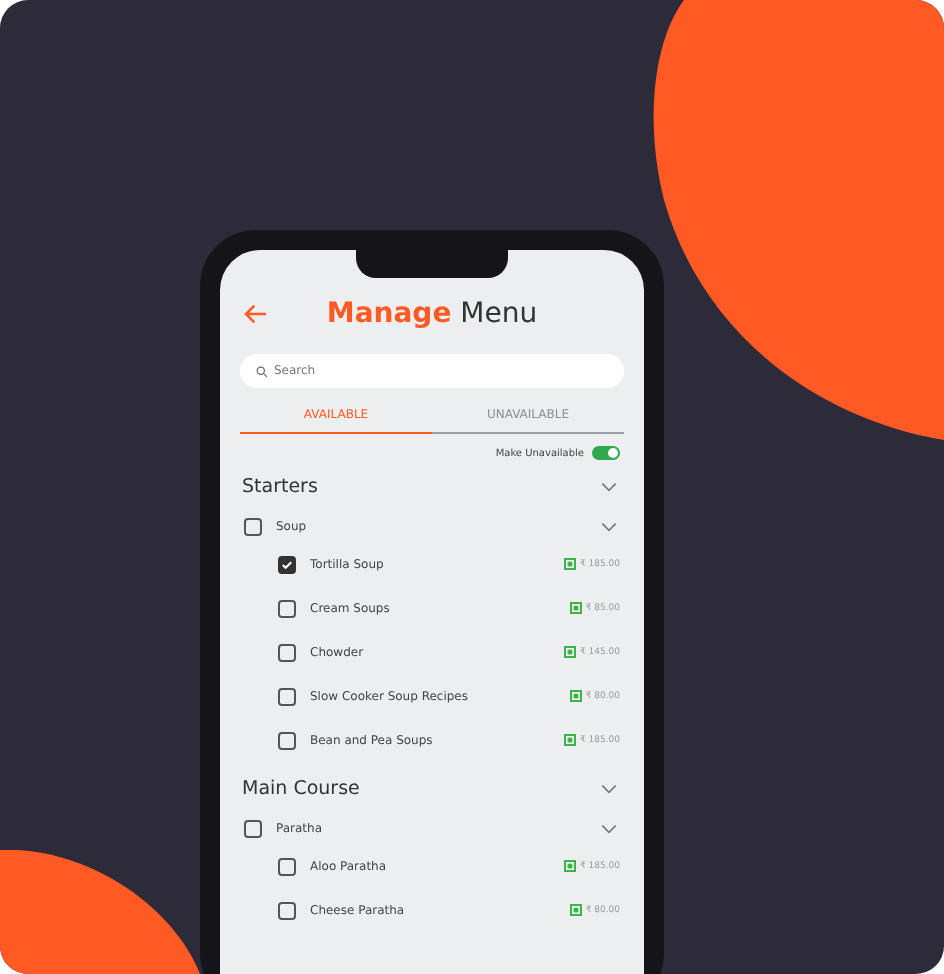 Image resolution: width=944 pixels, height=974 pixels. I want to click on section-title: Starters, so click(280, 486).